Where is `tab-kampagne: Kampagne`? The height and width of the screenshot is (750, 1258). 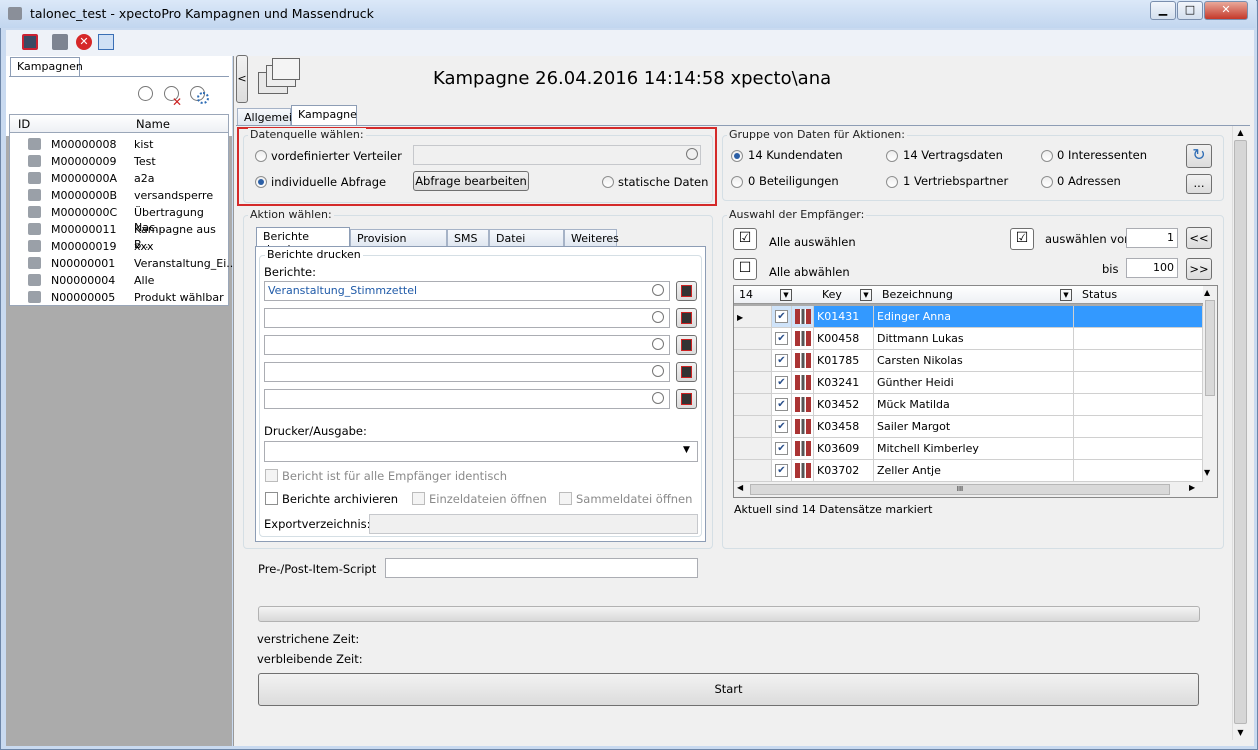 tab-kampagne: Kampagne is located at coordinates (324, 115).